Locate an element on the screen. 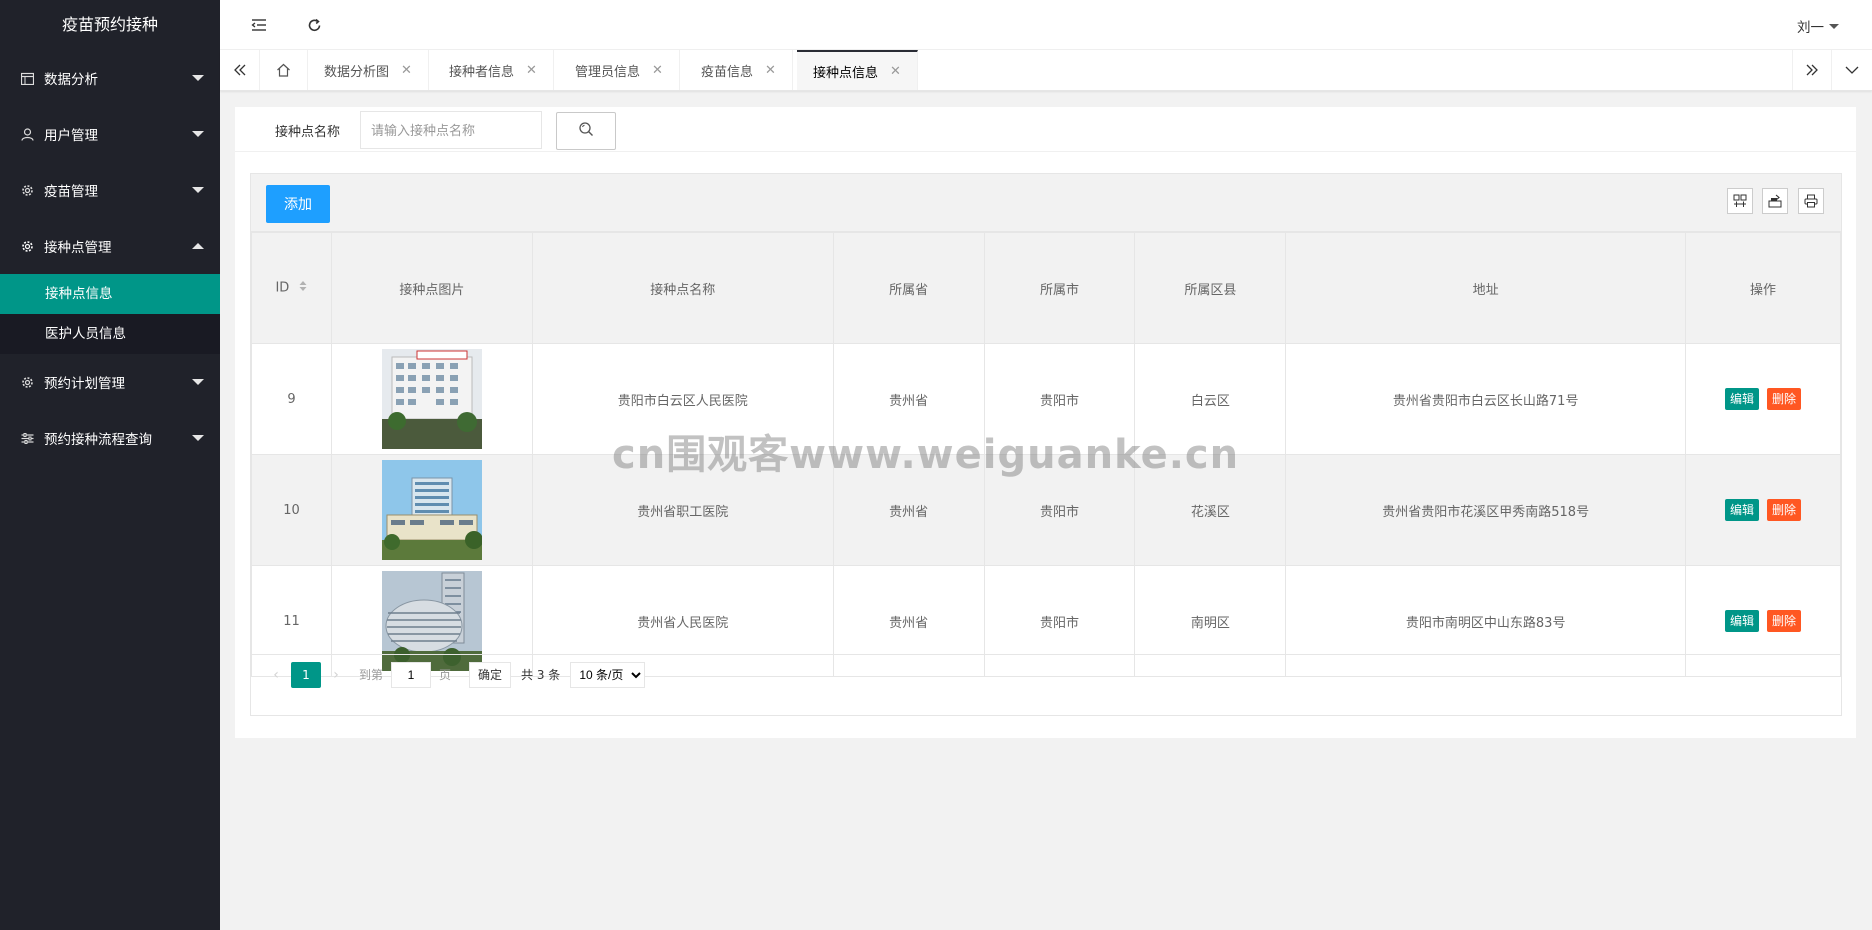  tab-label: 接种者信息 is located at coordinates (482, 72).